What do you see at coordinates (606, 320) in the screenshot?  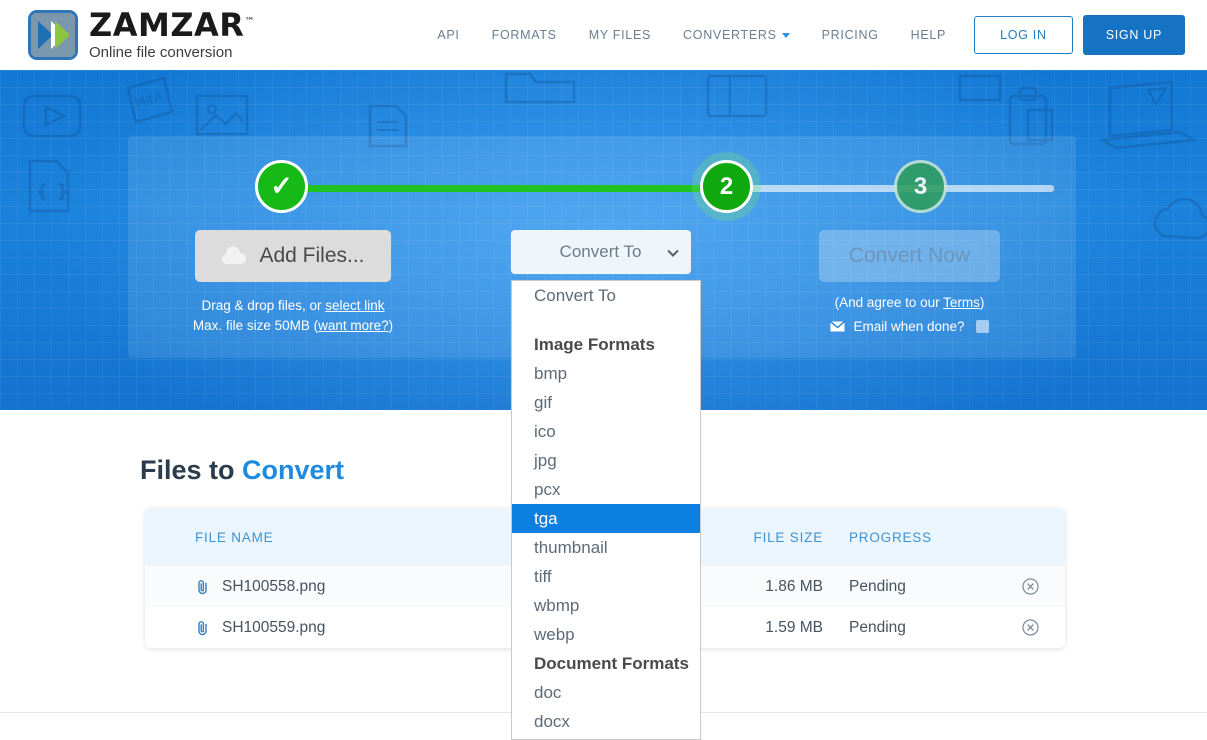 I see `dropdown-spacer` at bounding box center [606, 320].